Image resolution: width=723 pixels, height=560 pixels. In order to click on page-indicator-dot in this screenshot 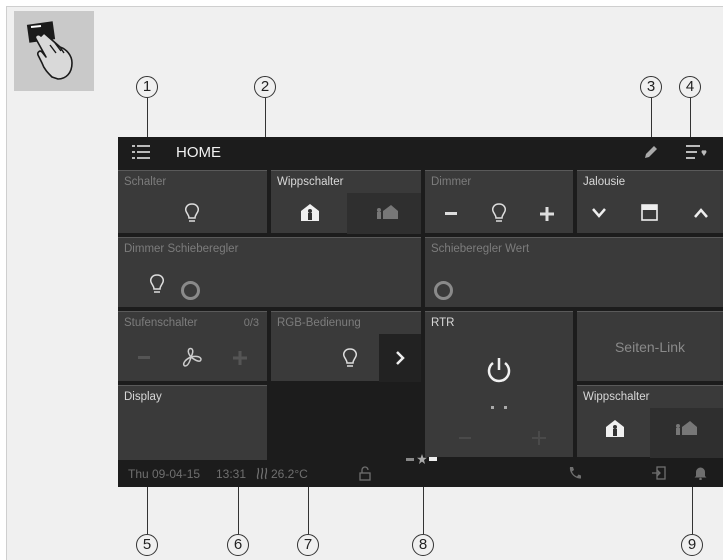, I will do `click(410, 459)`.